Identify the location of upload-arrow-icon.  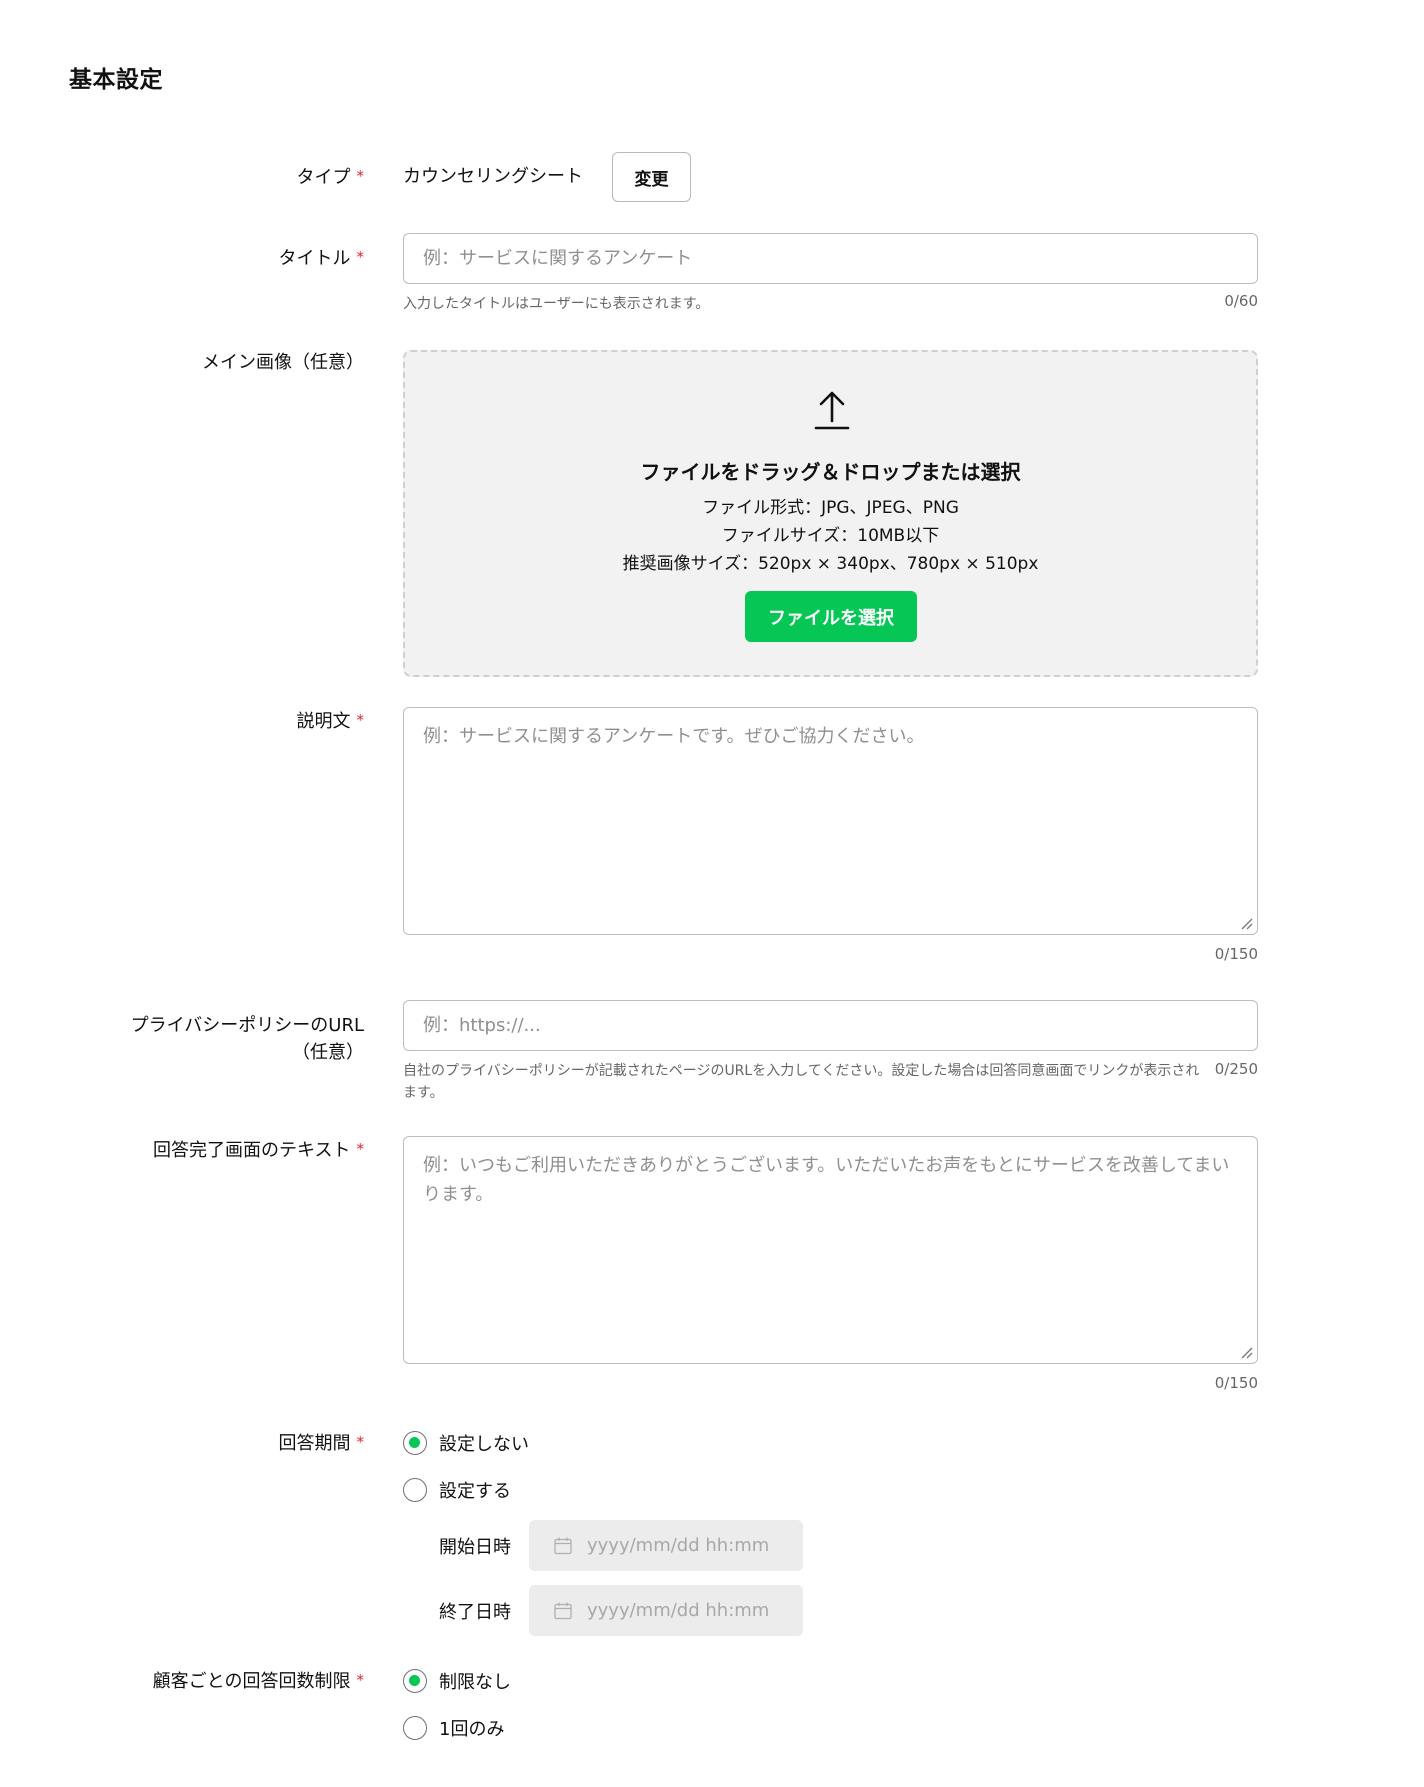
(832, 410).